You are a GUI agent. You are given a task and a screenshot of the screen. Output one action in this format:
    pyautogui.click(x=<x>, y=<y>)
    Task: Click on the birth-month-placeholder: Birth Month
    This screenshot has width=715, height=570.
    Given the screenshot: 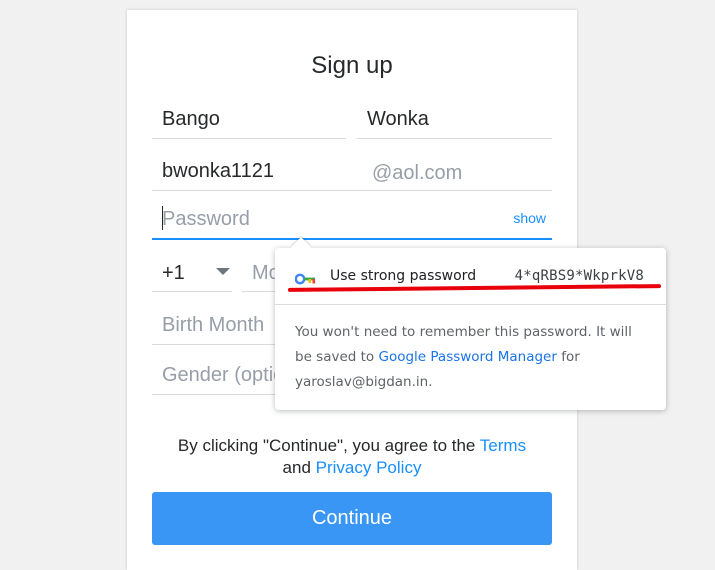 What is the action you would take?
    pyautogui.click(x=213, y=325)
    